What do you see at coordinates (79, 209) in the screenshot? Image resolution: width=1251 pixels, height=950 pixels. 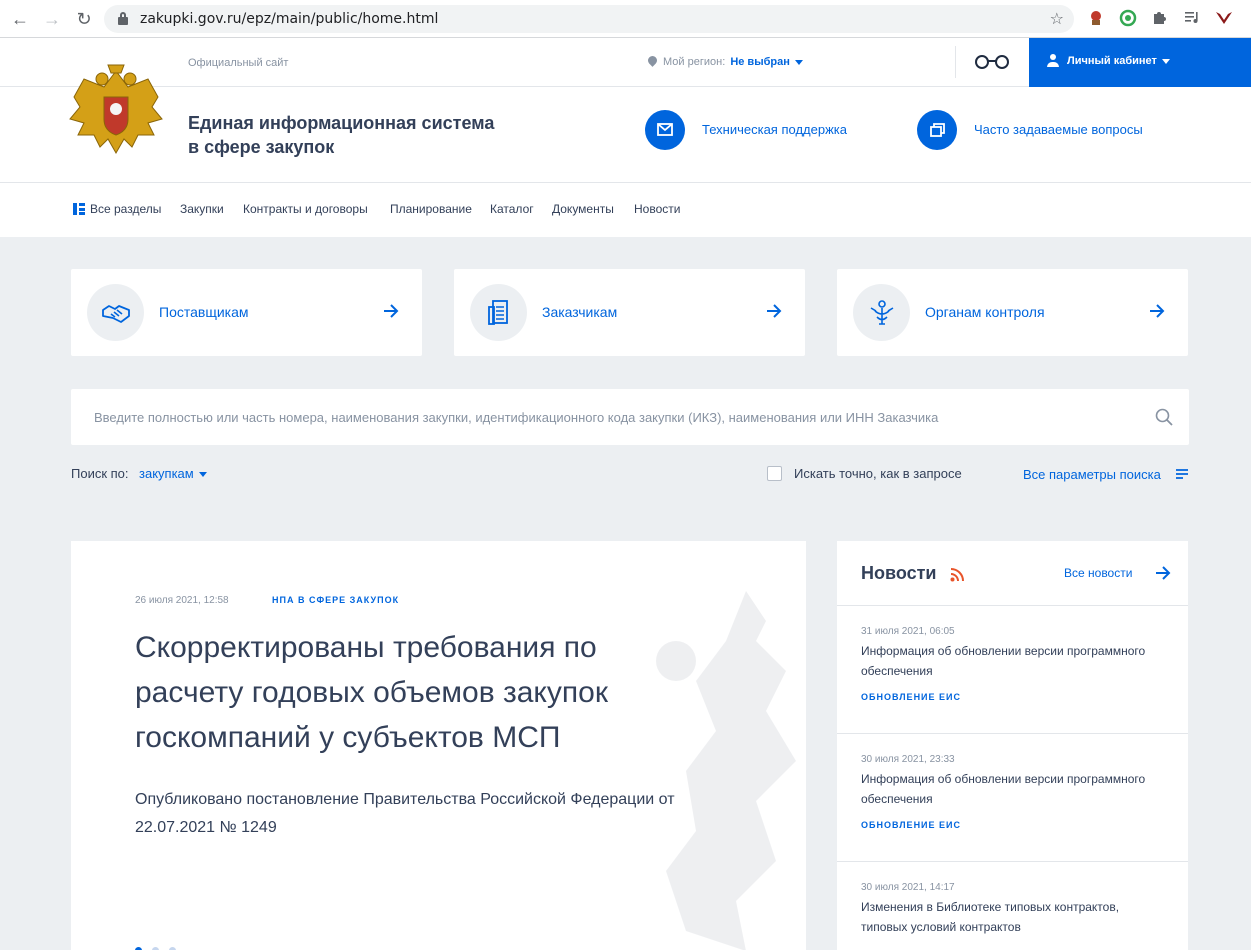 I see `grid-icon` at bounding box center [79, 209].